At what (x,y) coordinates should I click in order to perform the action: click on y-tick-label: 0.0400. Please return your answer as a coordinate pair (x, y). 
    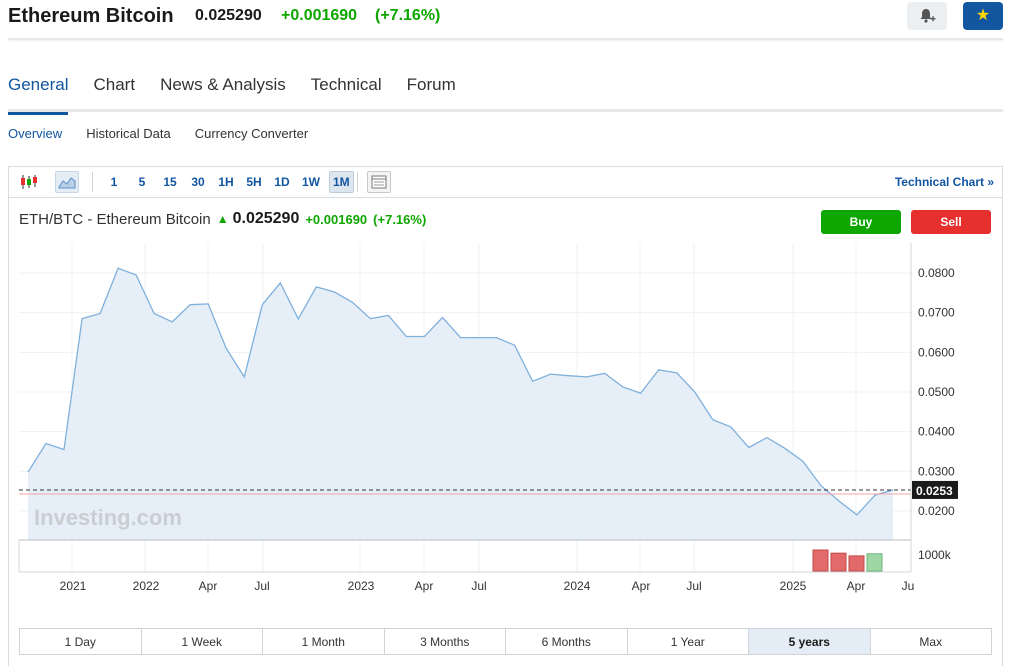
    Looking at the image, I should click on (936, 432).